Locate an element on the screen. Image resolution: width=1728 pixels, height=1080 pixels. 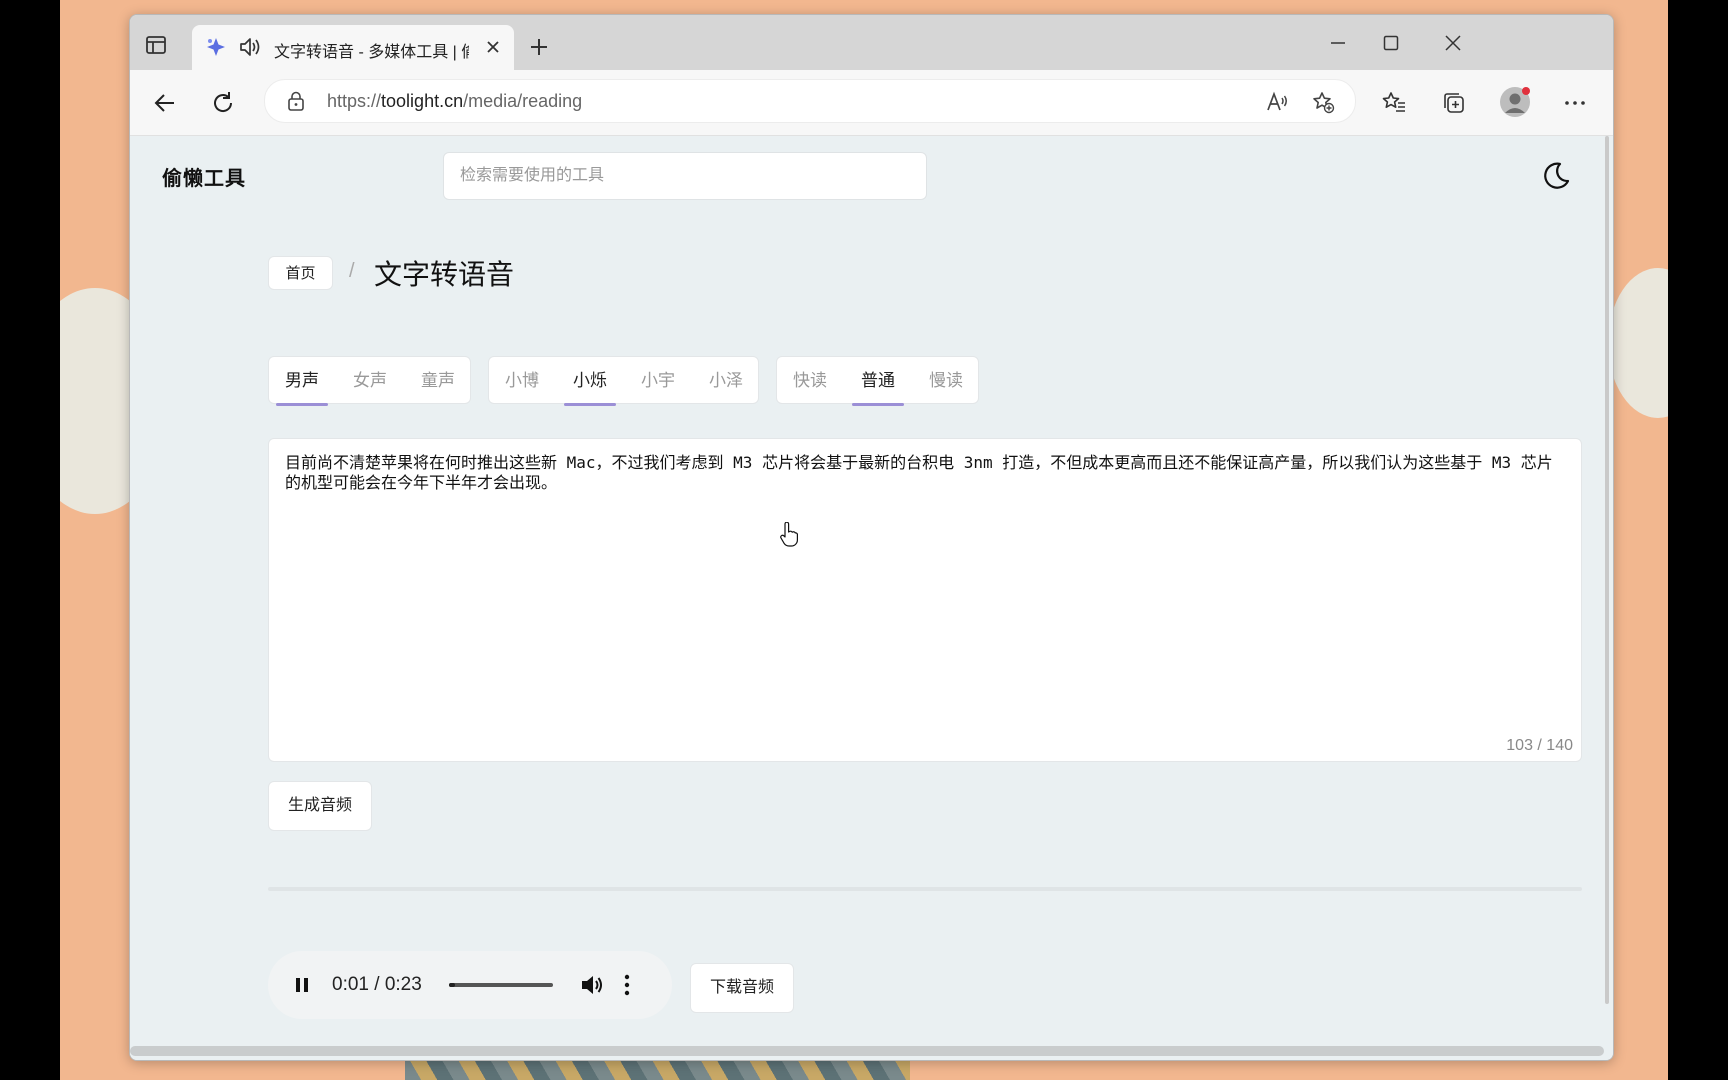
page-title: 文字转语音 is located at coordinates (444, 274).